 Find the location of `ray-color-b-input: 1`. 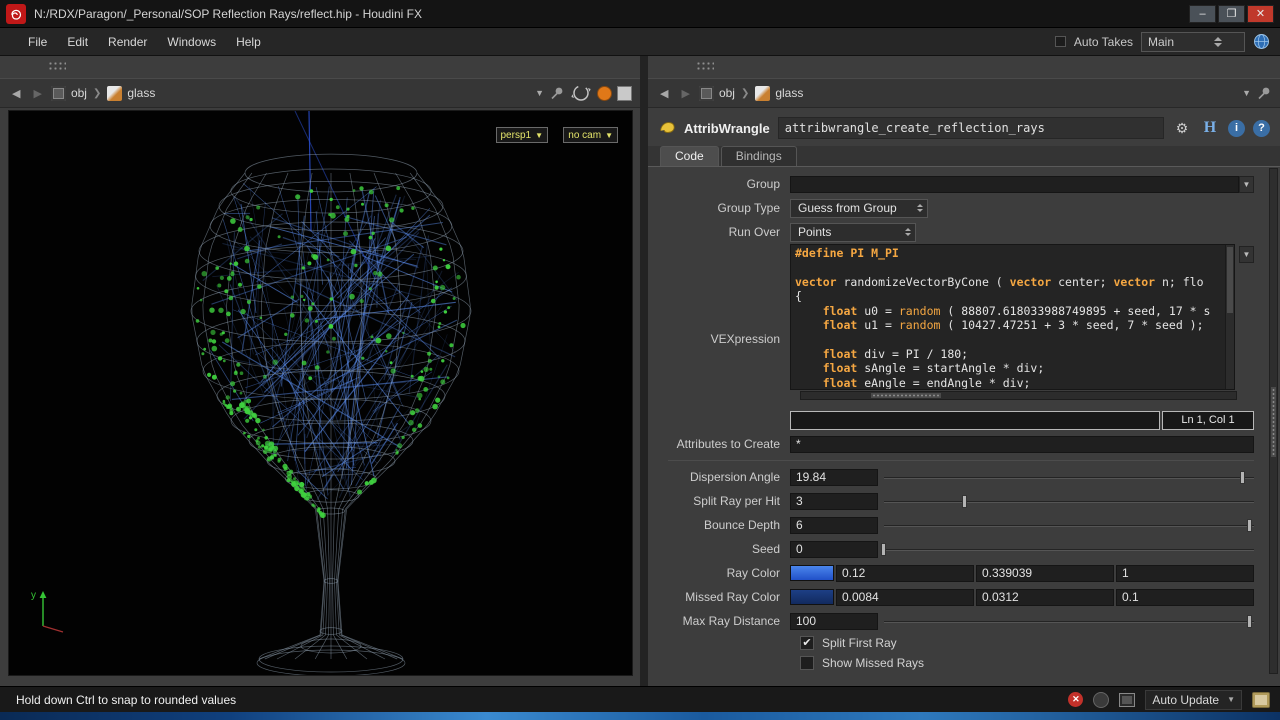

ray-color-b-input: 1 is located at coordinates (1185, 573).